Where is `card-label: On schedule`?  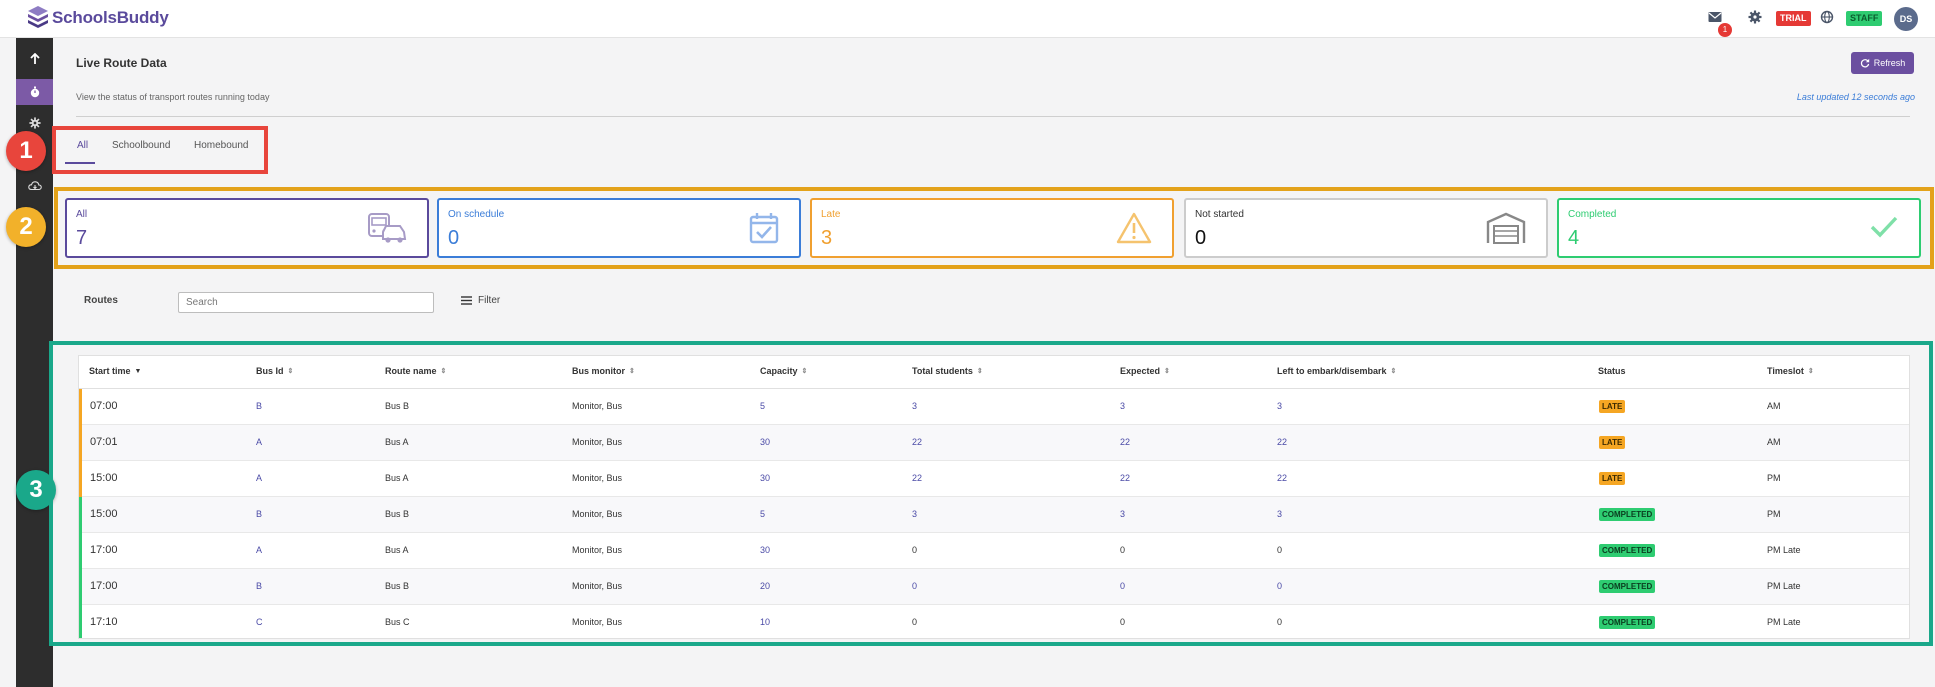
card-label: On schedule is located at coordinates (476, 214).